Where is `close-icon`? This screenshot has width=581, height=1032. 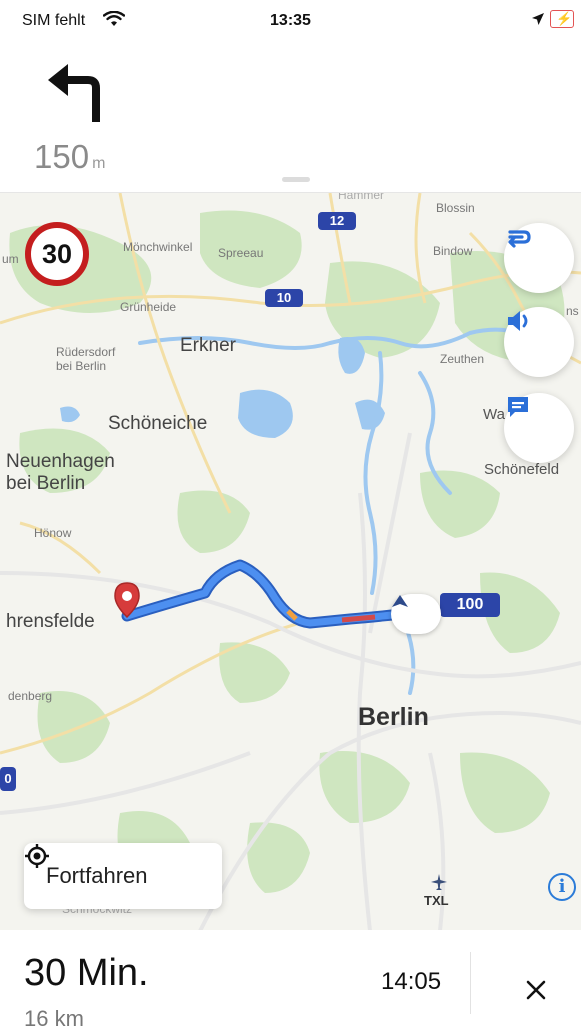
close-icon is located at coordinates (536, 990).